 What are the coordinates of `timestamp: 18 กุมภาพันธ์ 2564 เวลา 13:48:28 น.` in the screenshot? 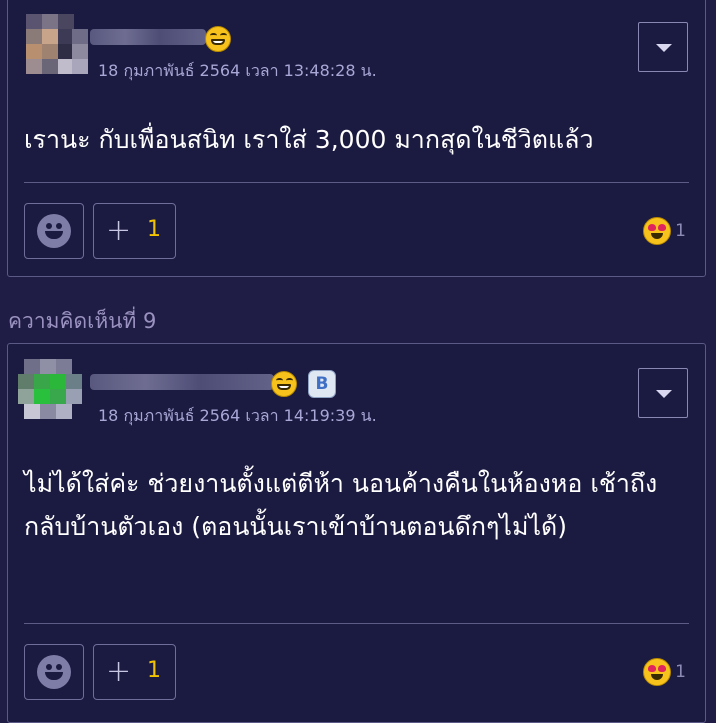 It's located at (237, 70).